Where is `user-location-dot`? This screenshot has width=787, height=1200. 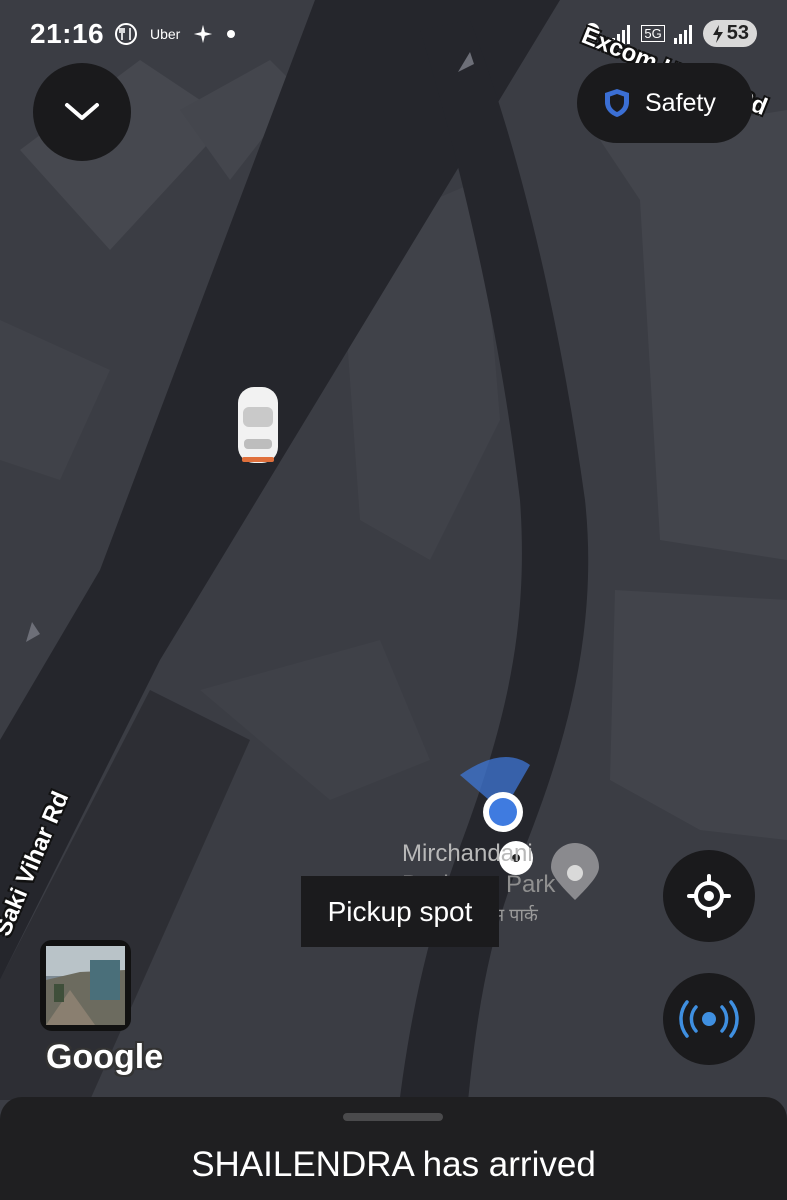
user-location-dot is located at coordinates (503, 812).